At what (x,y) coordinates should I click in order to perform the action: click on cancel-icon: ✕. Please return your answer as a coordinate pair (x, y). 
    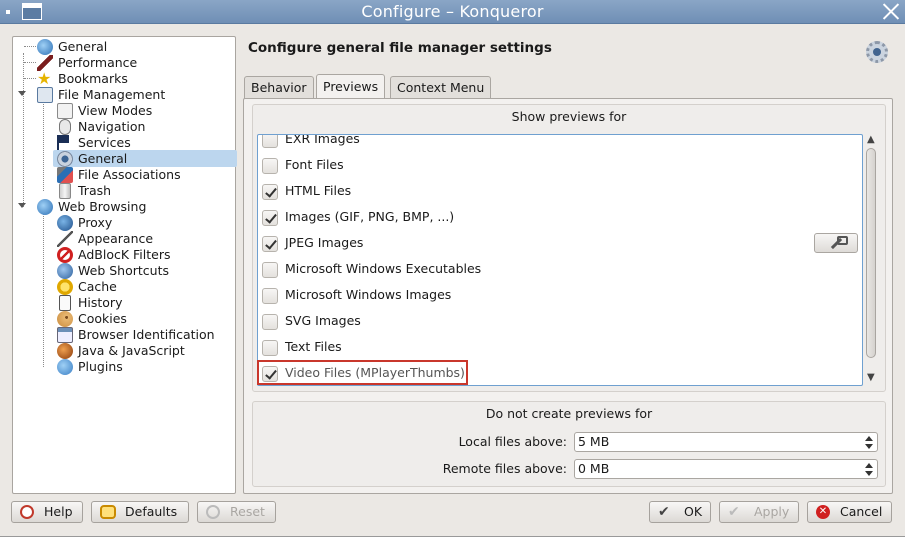
    Looking at the image, I should click on (823, 512).